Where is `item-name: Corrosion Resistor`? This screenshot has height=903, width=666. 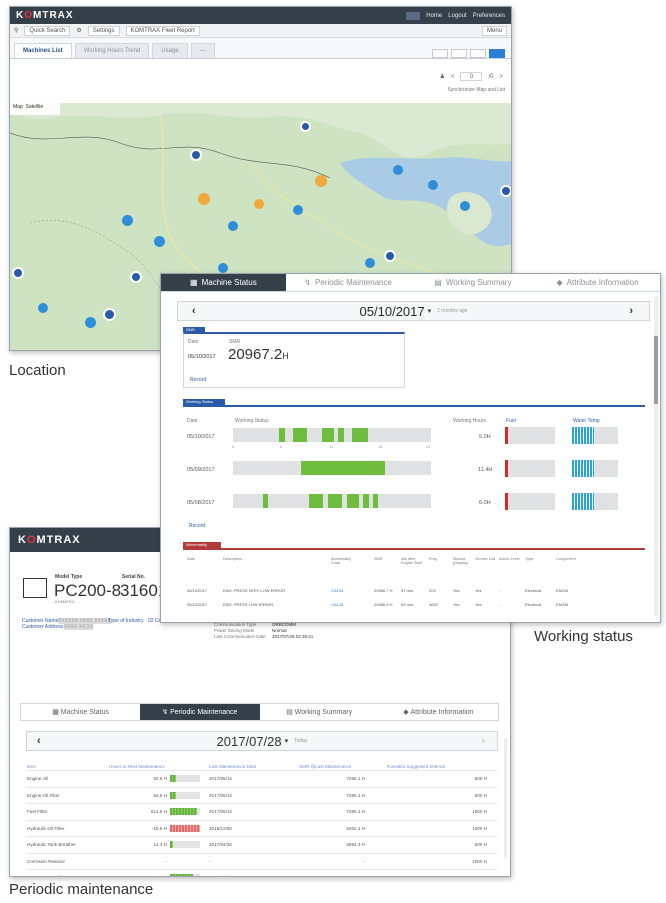
item-name: Corrosion Resistor is located at coordinates (46, 861).